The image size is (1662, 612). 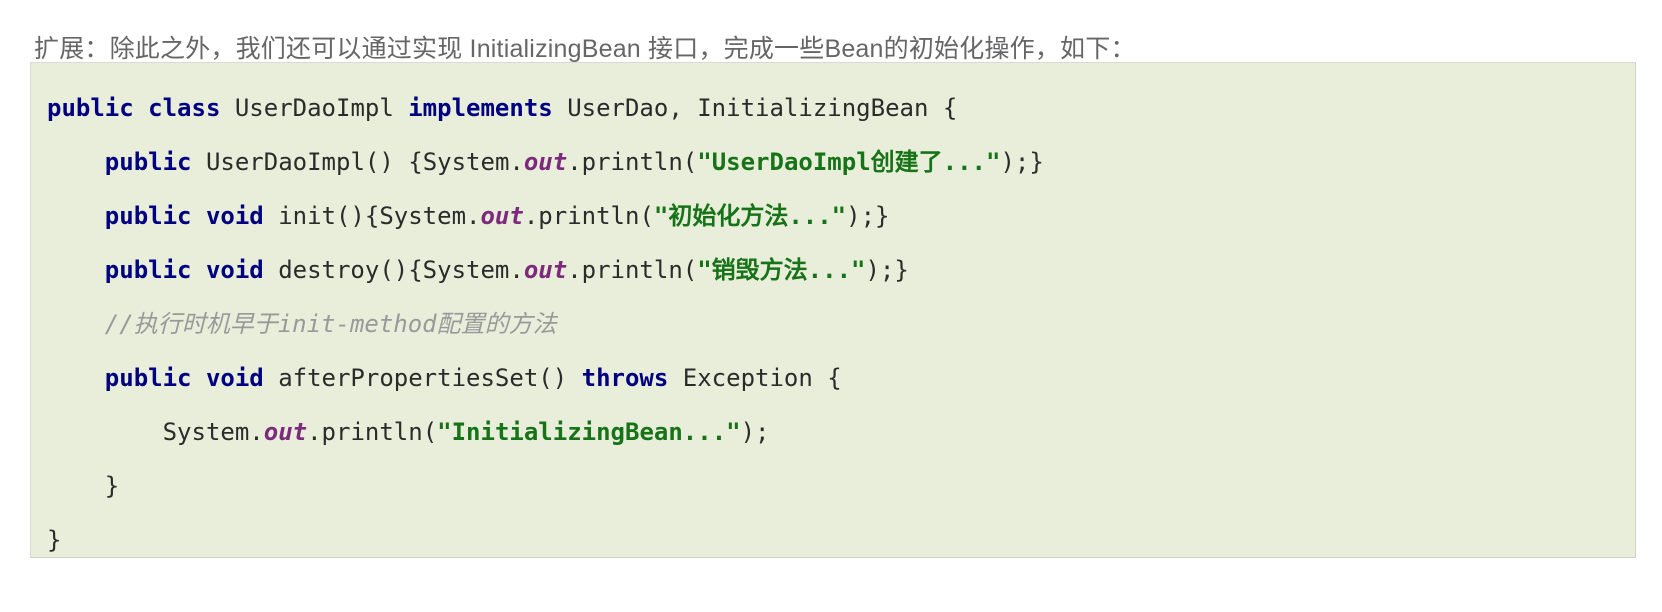 I want to click on code-token-kw: implements, so click(x=488, y=108).